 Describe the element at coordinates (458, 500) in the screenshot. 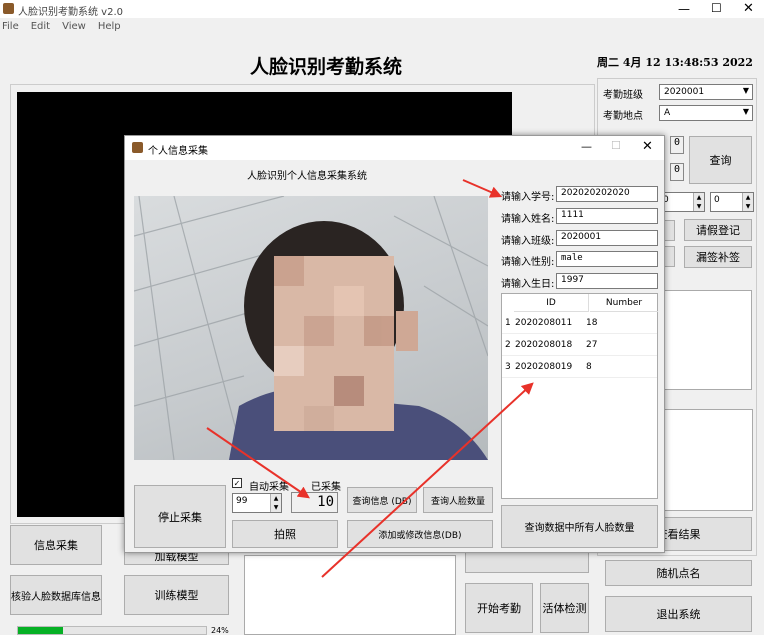

I see `query-face-count-button: 查询人脸数量` at that location.